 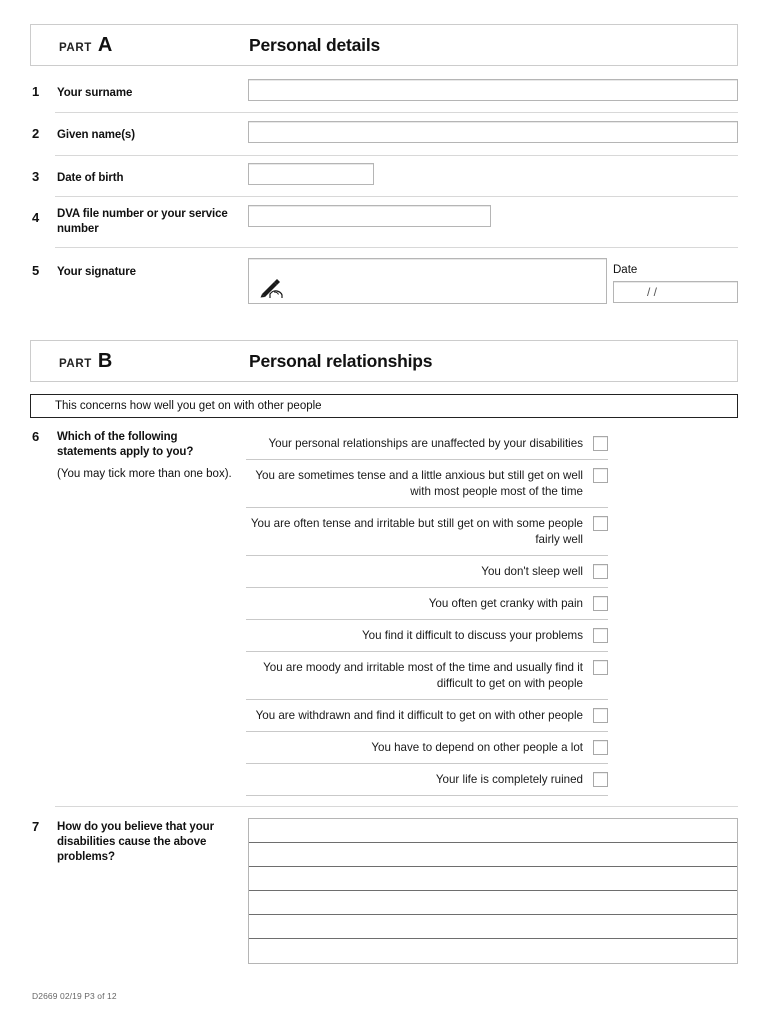 What do you see at coordinates (509, 779) in the screenshot?
I see `statement-label: Your life is completely ruined` at bounding box center [509, 779].